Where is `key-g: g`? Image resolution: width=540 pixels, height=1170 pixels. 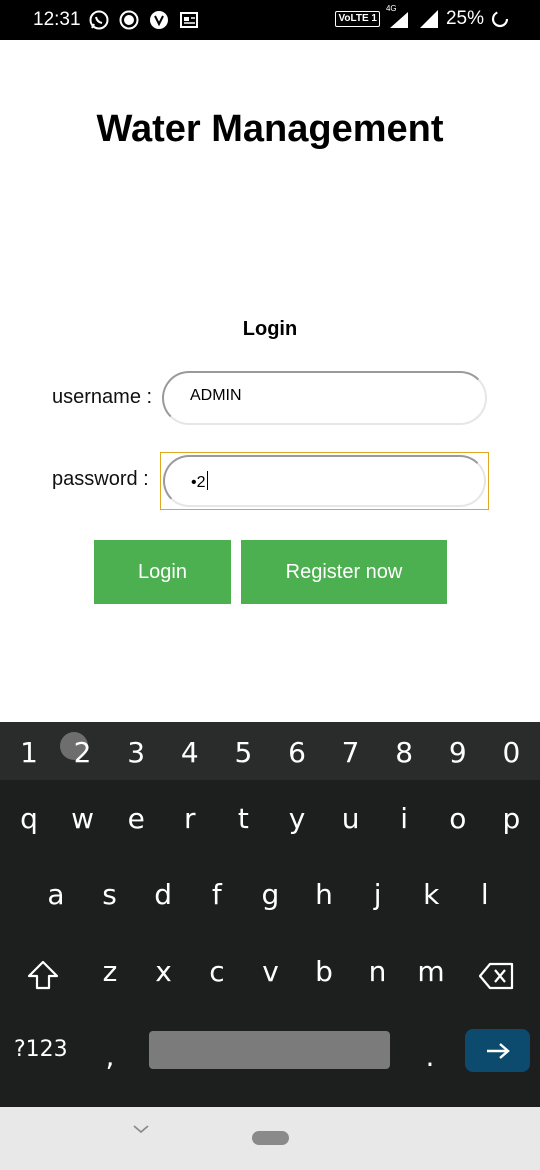 key-g: g is located at coordinates (270, 894).